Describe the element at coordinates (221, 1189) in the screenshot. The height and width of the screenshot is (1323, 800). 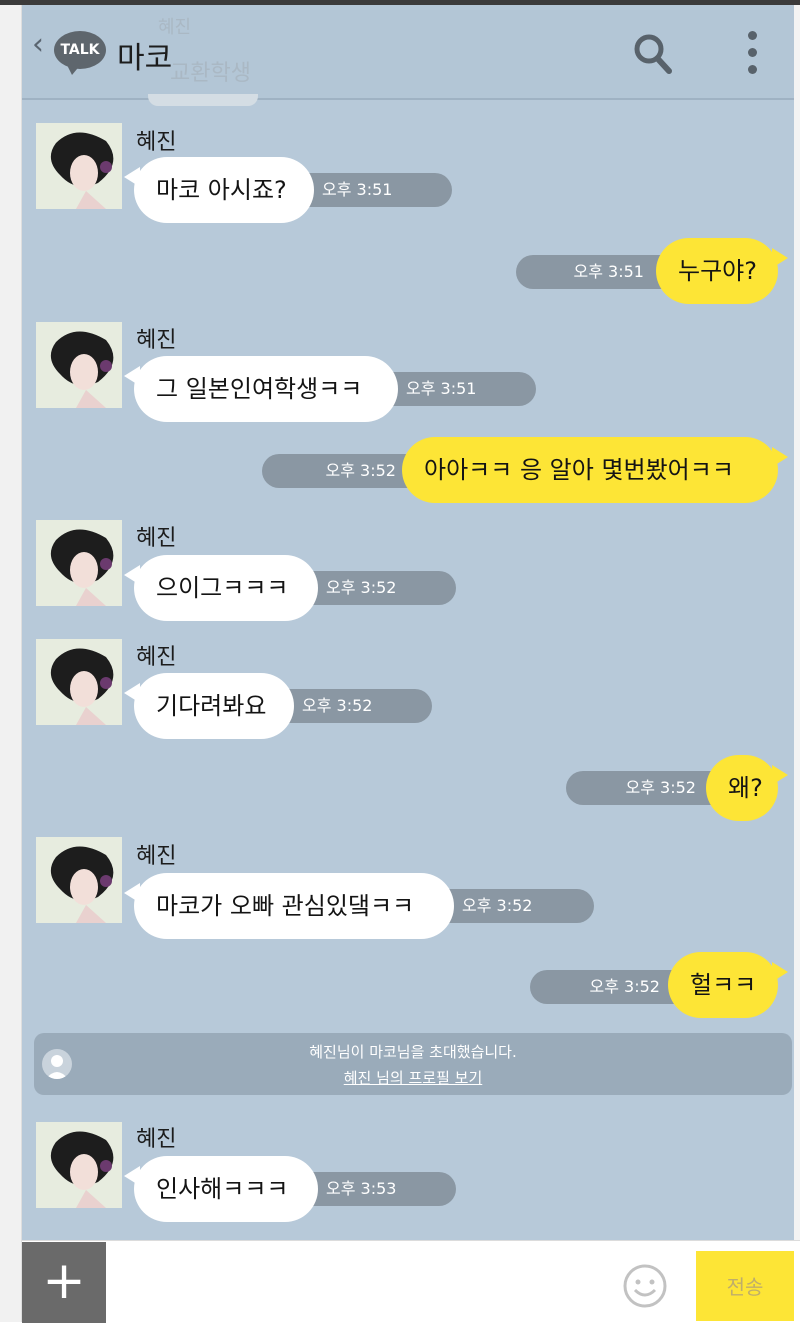
I see `message-bubble-incoming: 인사해ㅋㅋㅋ` at that location.